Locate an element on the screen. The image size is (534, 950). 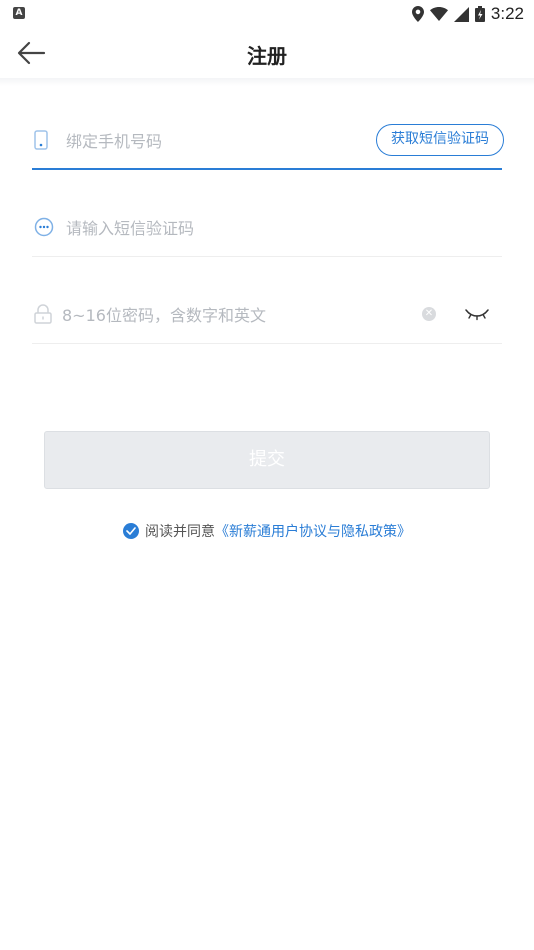
submit-button: 提交 is located at coordinates (267, 460).